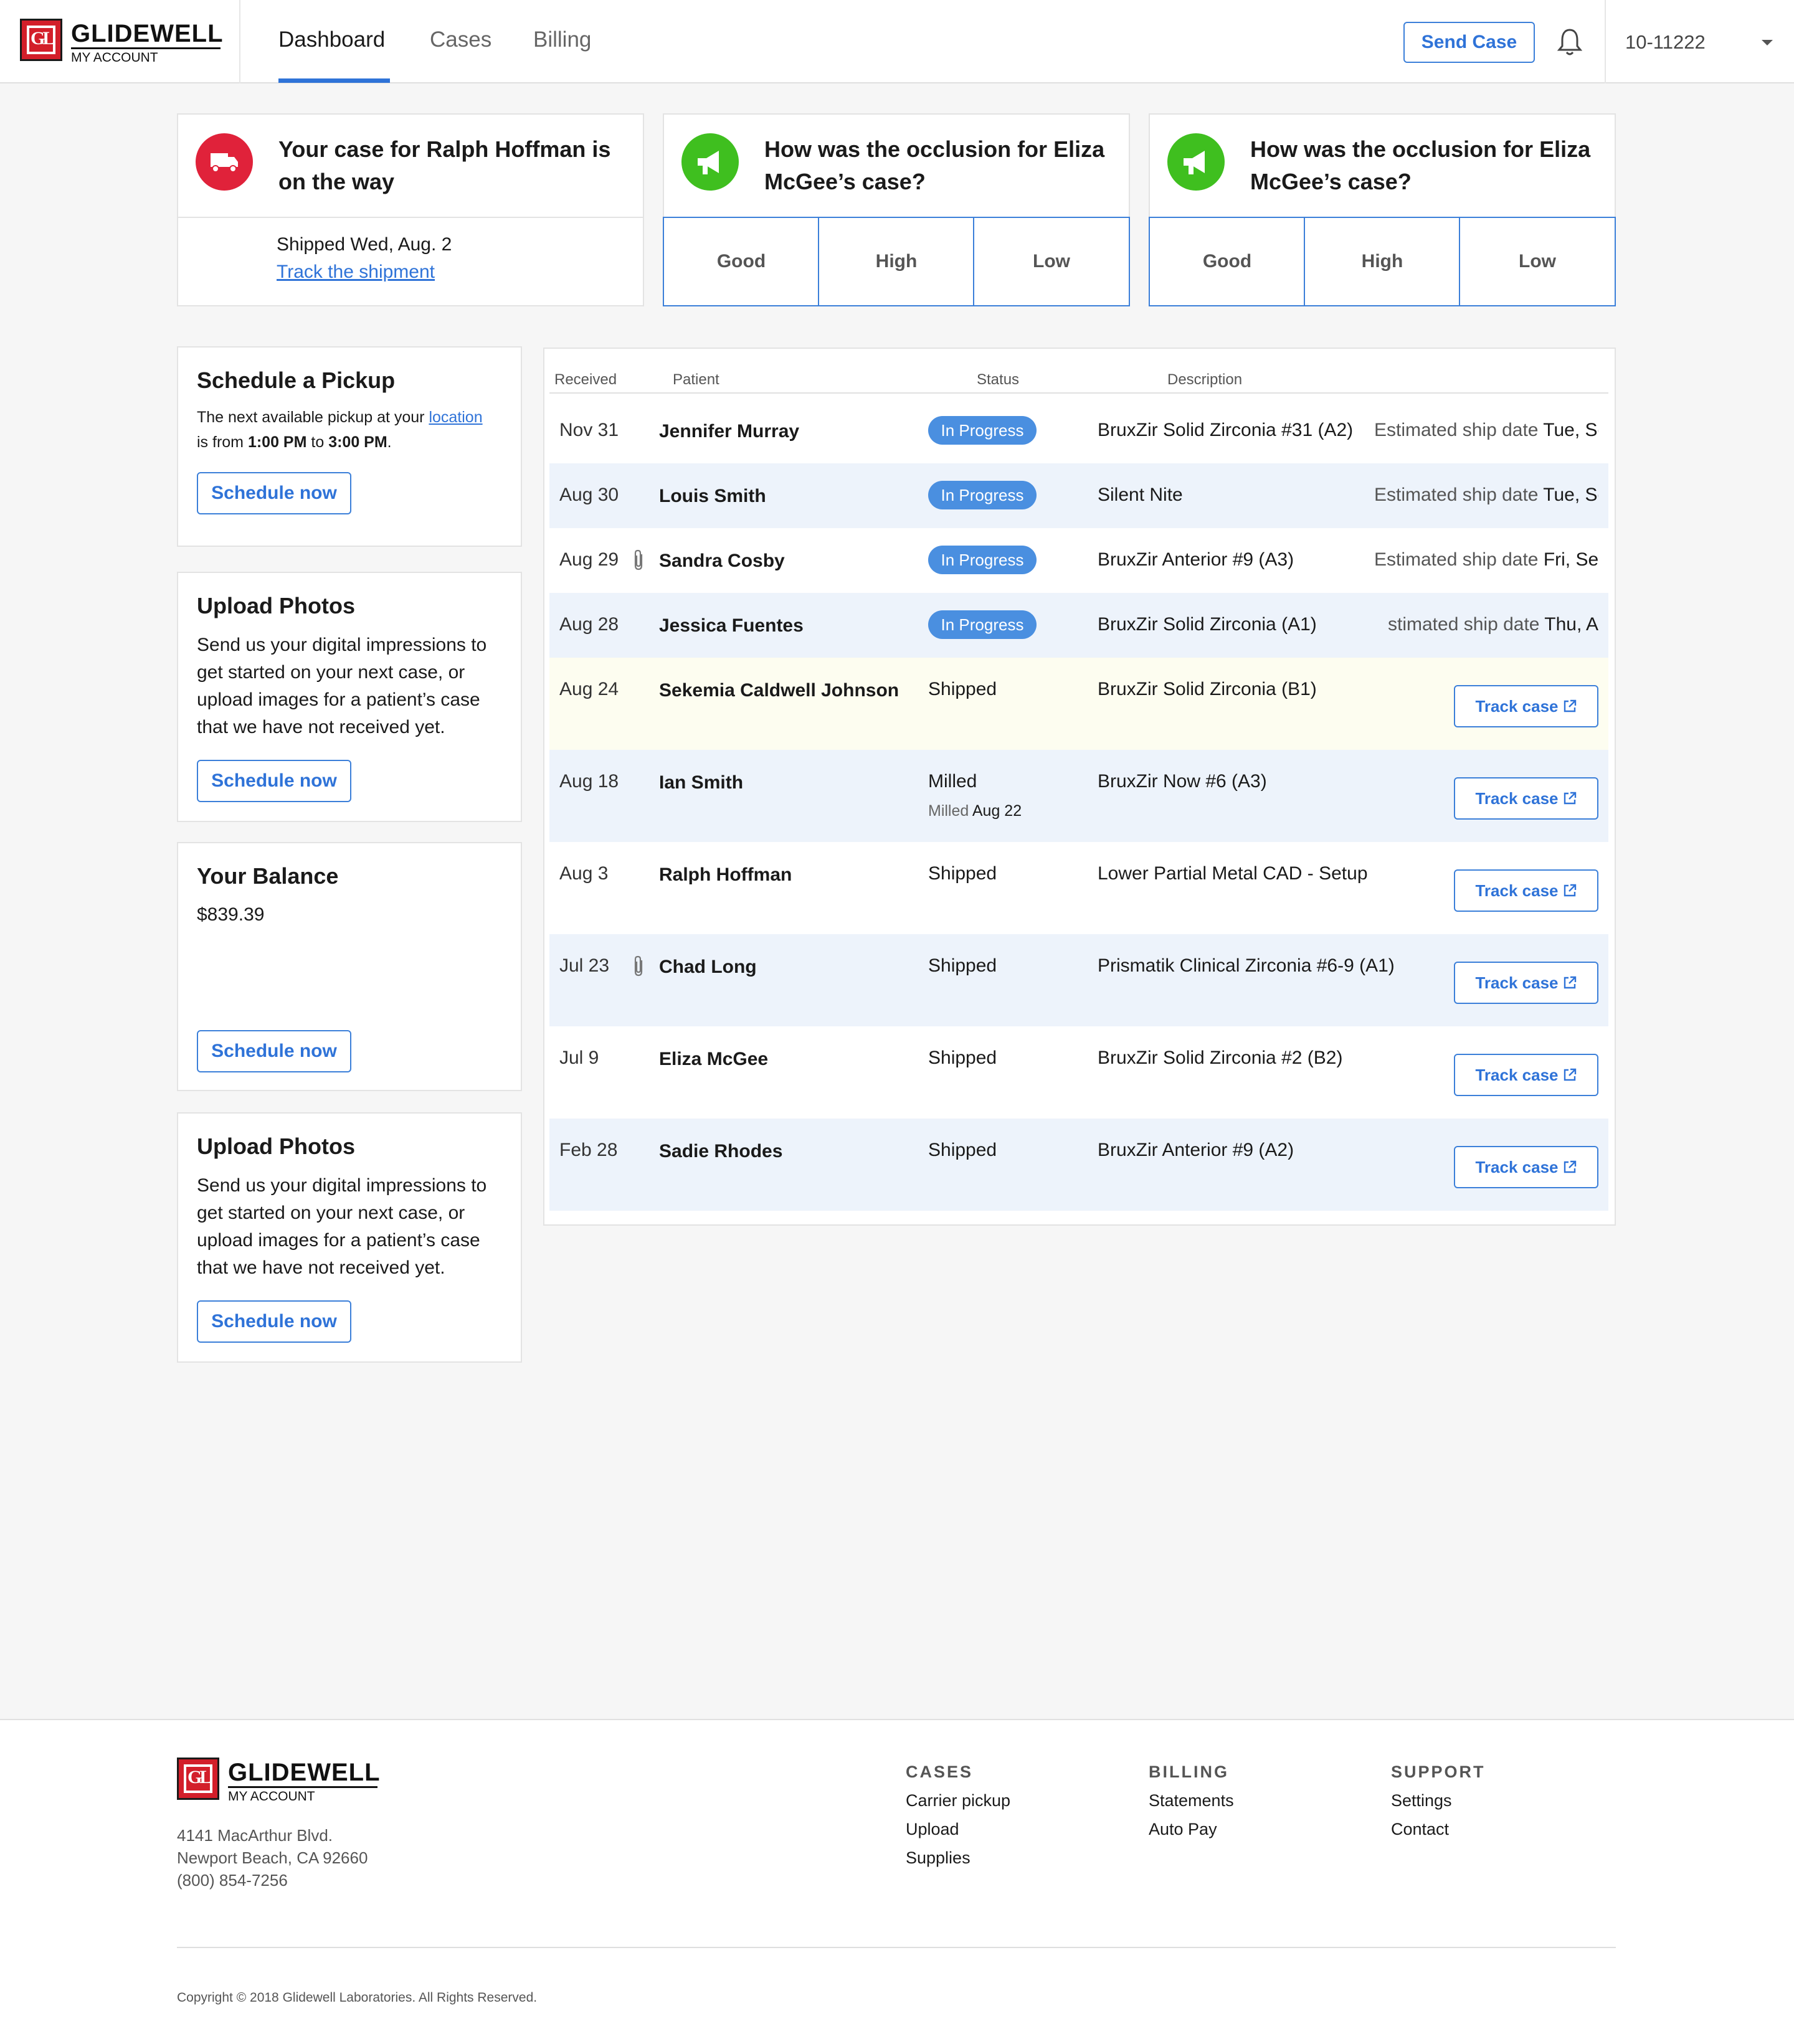 The image size is (1794, 2044). What do you see at coordinates (1469, 42) in the screenshot?
I see `send-case-button: Send Case` at bounding box center [1469, 42].